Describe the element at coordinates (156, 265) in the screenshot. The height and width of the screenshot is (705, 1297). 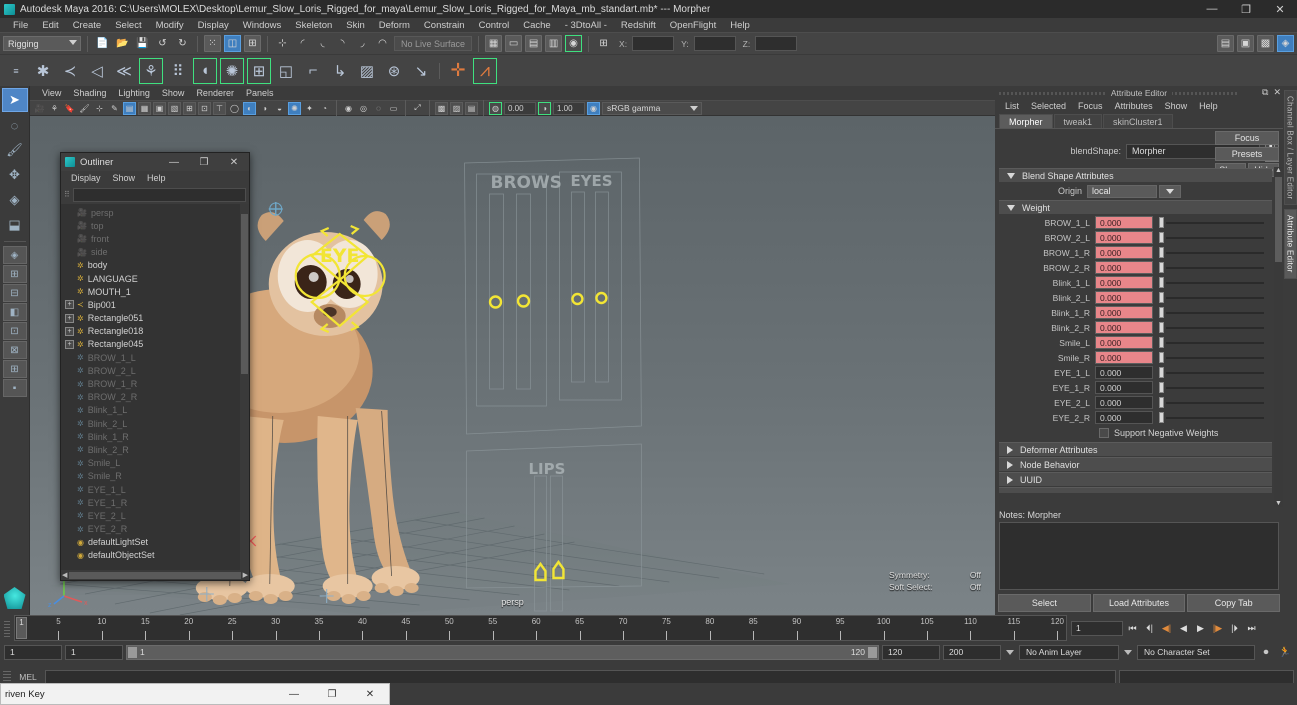
I see `outliner-item: ✲ body` at that location.